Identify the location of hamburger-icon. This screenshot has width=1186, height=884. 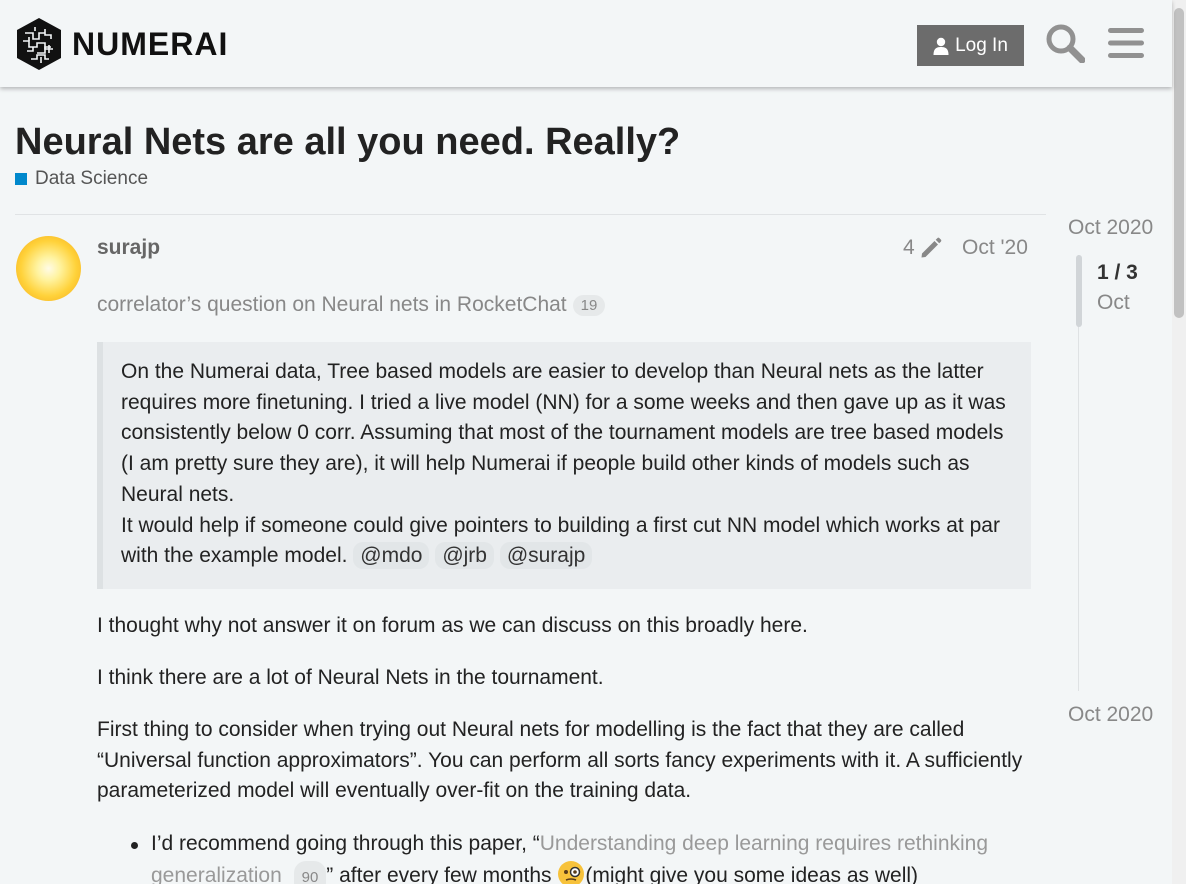
(1126, 43).